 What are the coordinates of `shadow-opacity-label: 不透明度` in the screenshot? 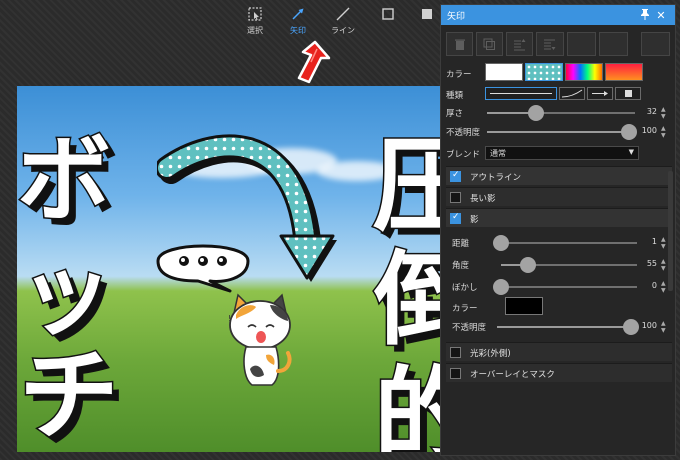 It's located at (469, 328).